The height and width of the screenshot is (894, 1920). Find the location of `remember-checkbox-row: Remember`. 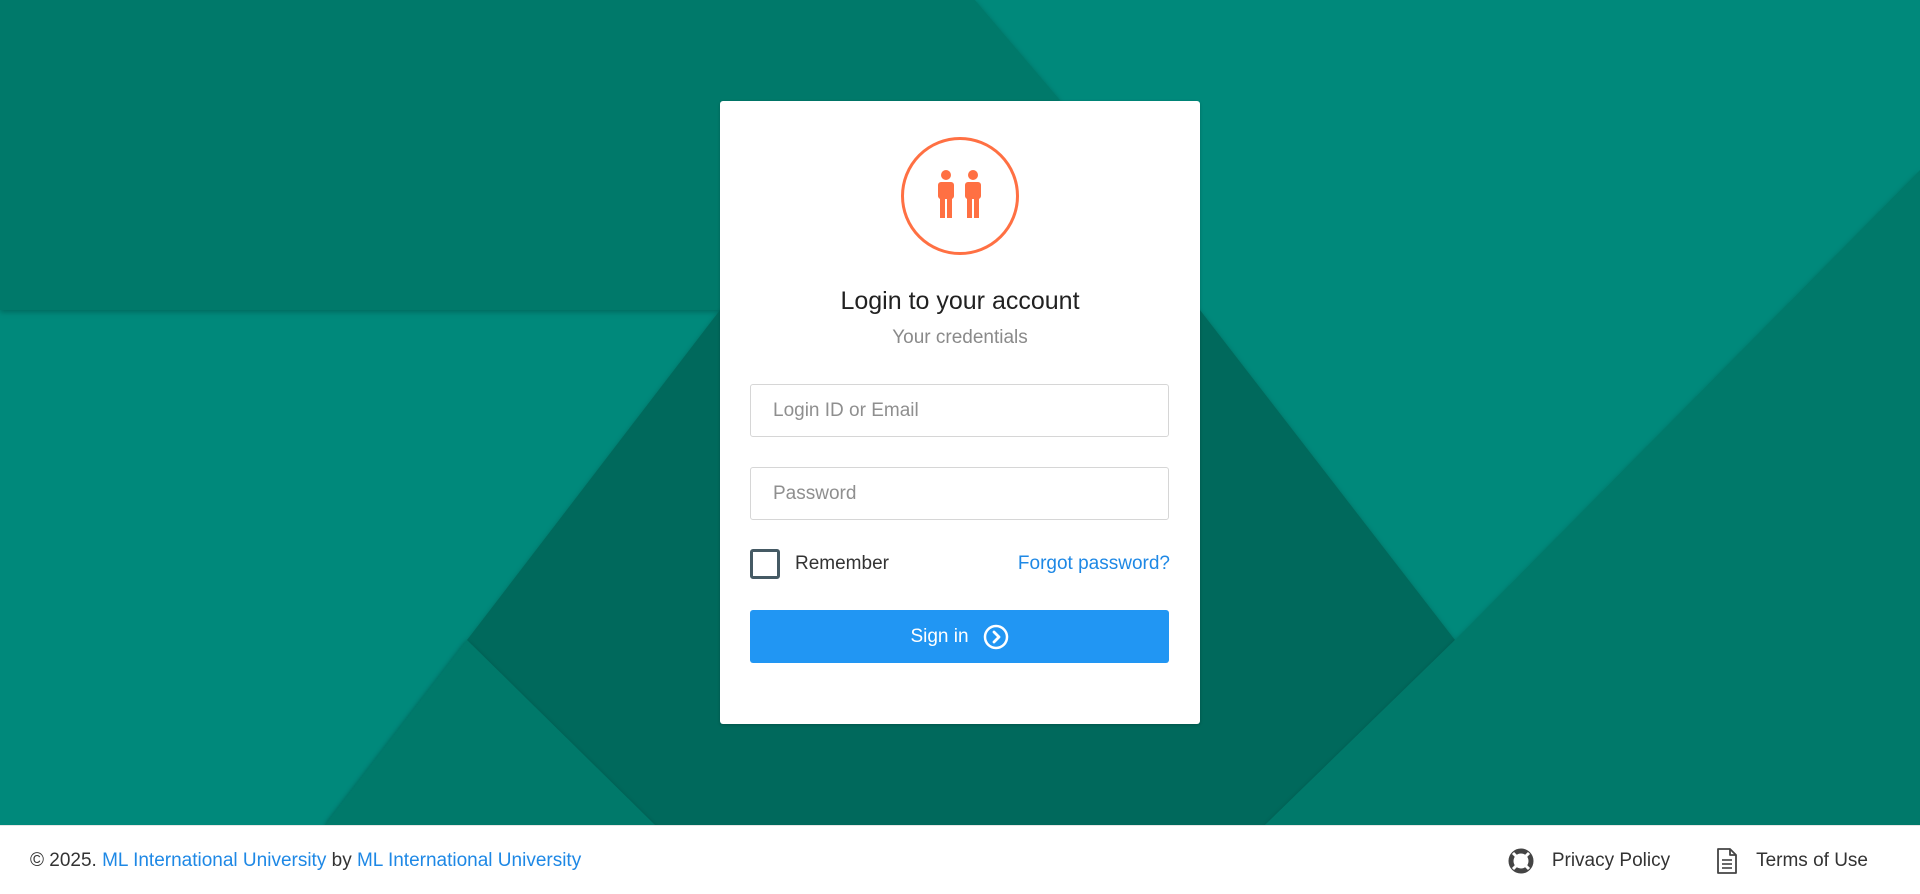

remember-checkbox-row: Remember is located at coordinates (819, 564).